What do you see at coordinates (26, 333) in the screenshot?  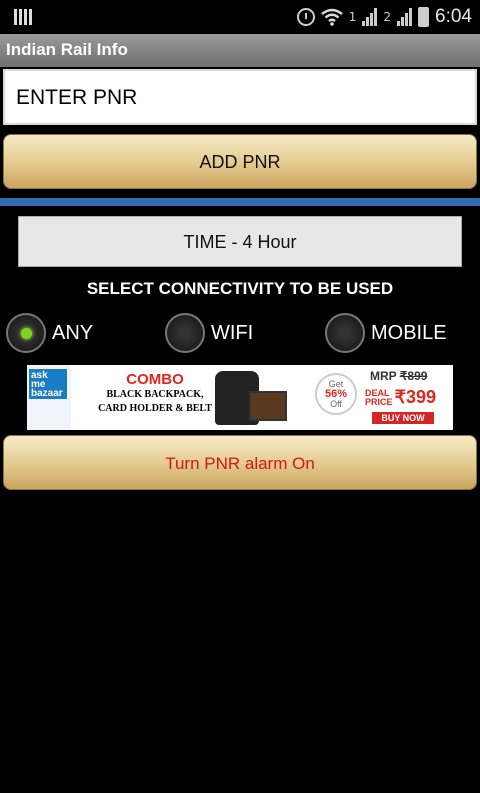 I see `radio-checked-icon` at bounding box center [26, 333].